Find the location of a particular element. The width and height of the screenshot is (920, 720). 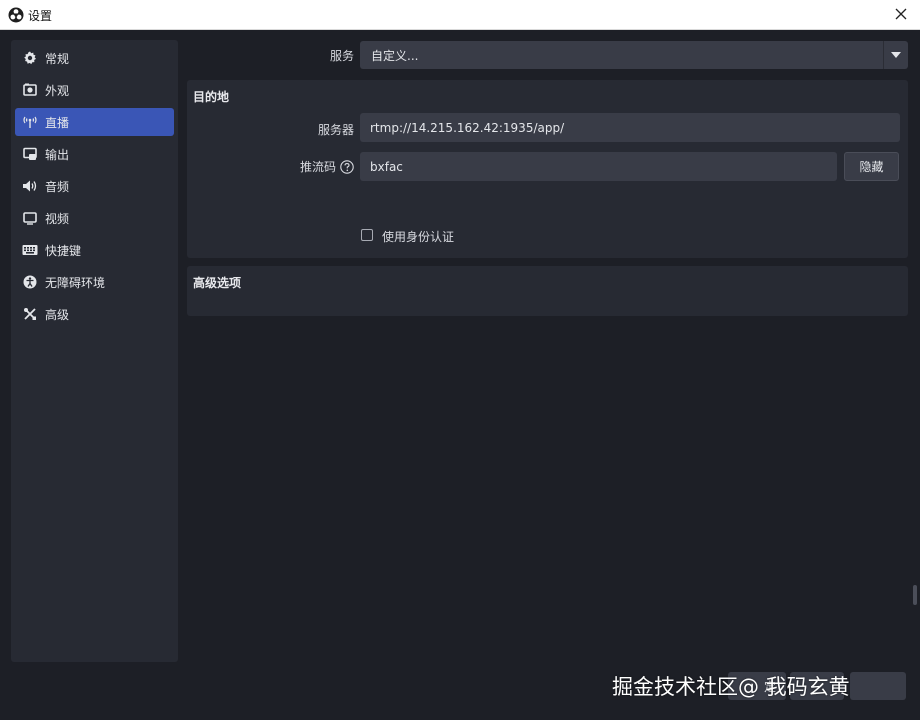

gear-icon is located at coordinates (30, 58).